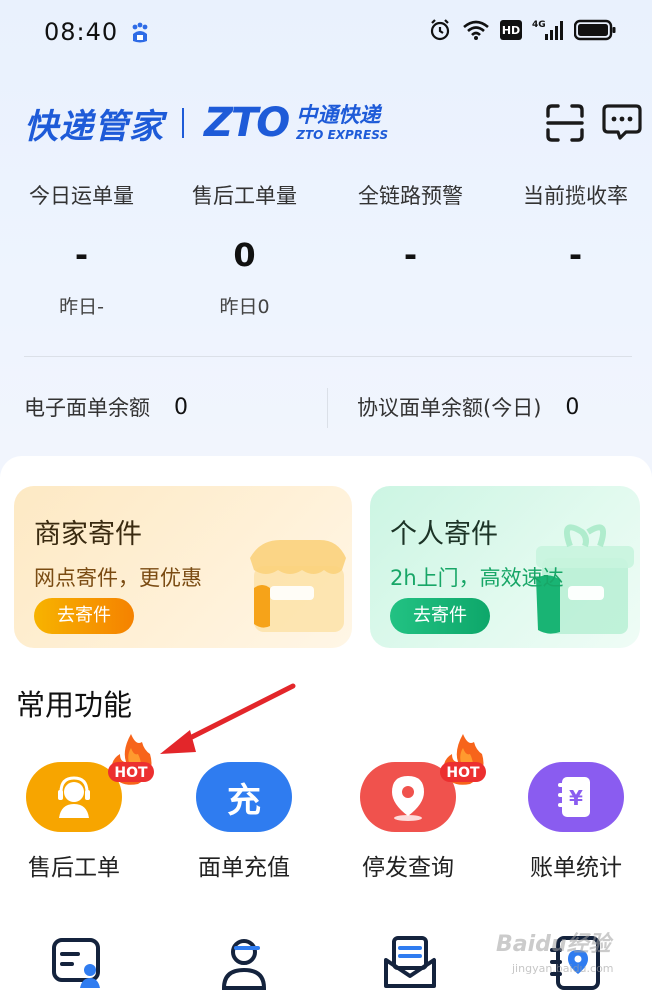 The width and height of the screenshot is (652, 992). I want to click on stat-label: 当前揽收率, so click(575, 196).